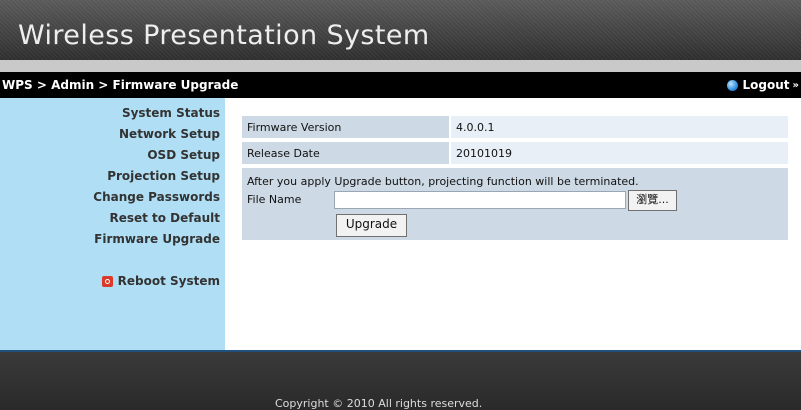 The height and width of the screenshot is (410, 801). What do you see at coordinates (345, 127) in the screenshot?
I see `firmware-version-label-cell: Firmware Version` at bounding box center [345, 127].